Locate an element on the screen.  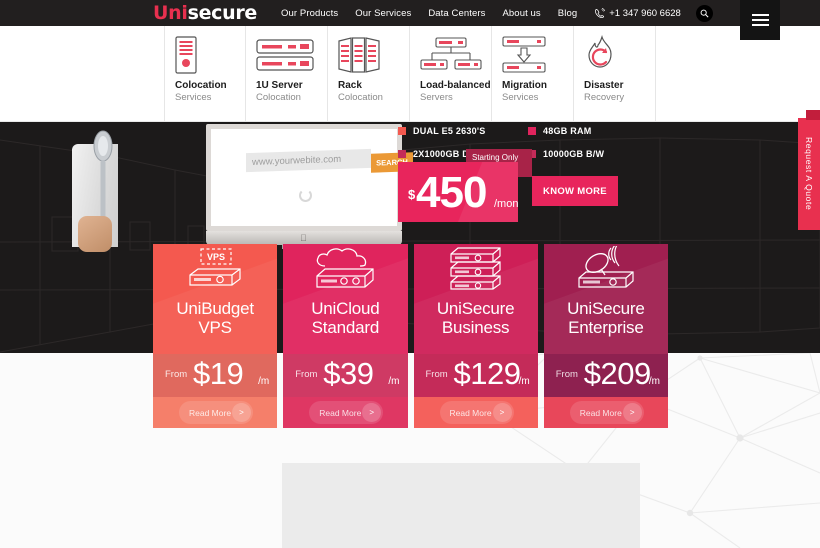
service-item-rack-colocation: Rack Colocation is located at coordinates (369, 73).